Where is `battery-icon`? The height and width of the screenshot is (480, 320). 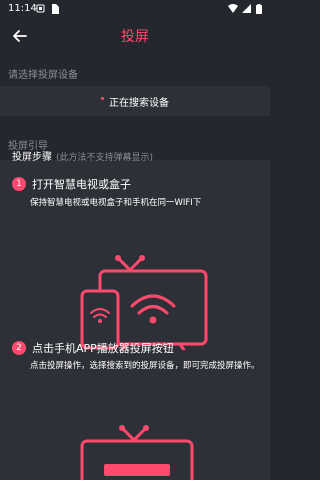 battery-icon is located at coordinates (259, 9).